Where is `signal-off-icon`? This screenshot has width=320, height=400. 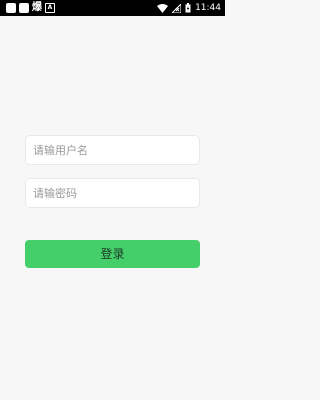
signal-off-icon is located at coordinates (177, 8).